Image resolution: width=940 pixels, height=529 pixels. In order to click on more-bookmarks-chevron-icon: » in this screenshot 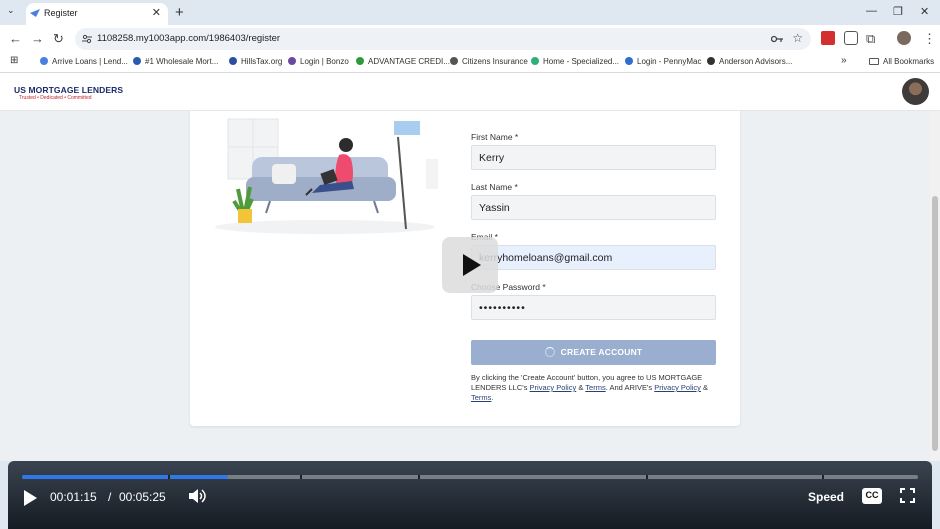, I will do `click(844, 60)`.